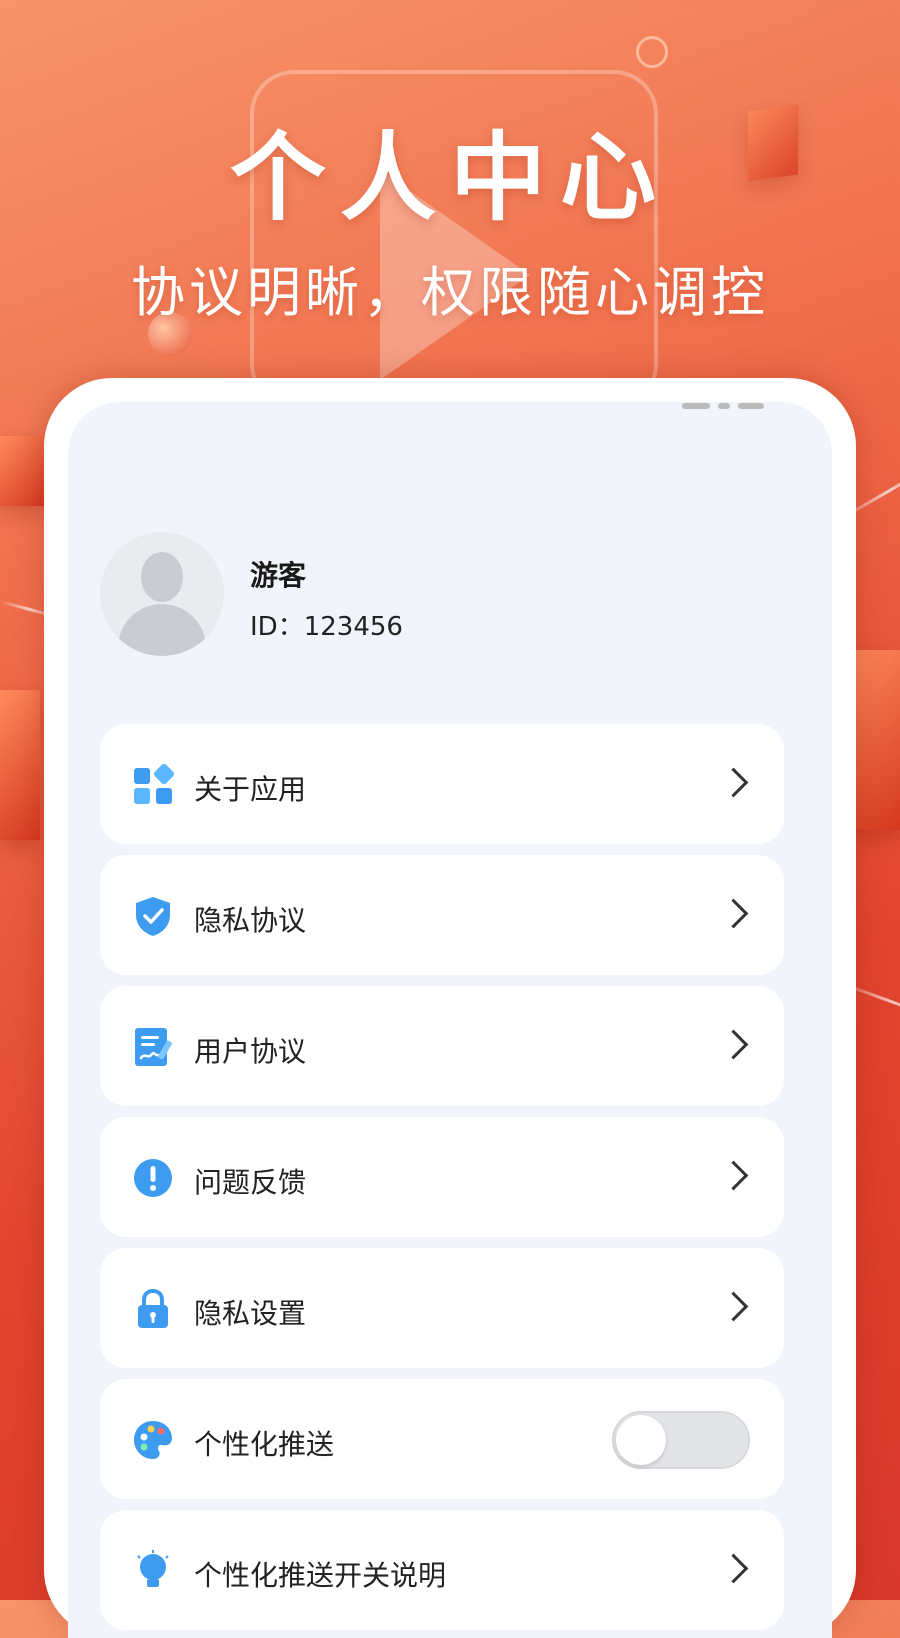 This screenshot has width=900, height=1638. What do you see at coordinates (450, 178) in the screenshot?
I see `promo-title: 个人中心` at bounding box center [450, 178].